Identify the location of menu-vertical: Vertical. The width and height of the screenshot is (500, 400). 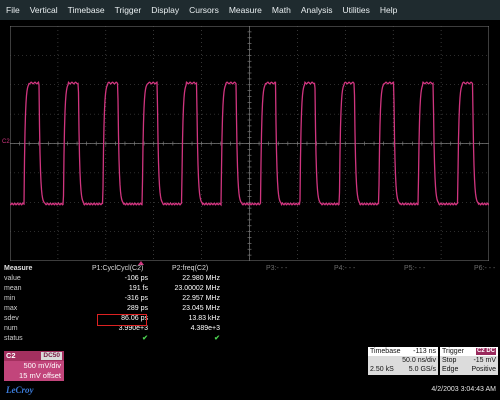
(44, 10).